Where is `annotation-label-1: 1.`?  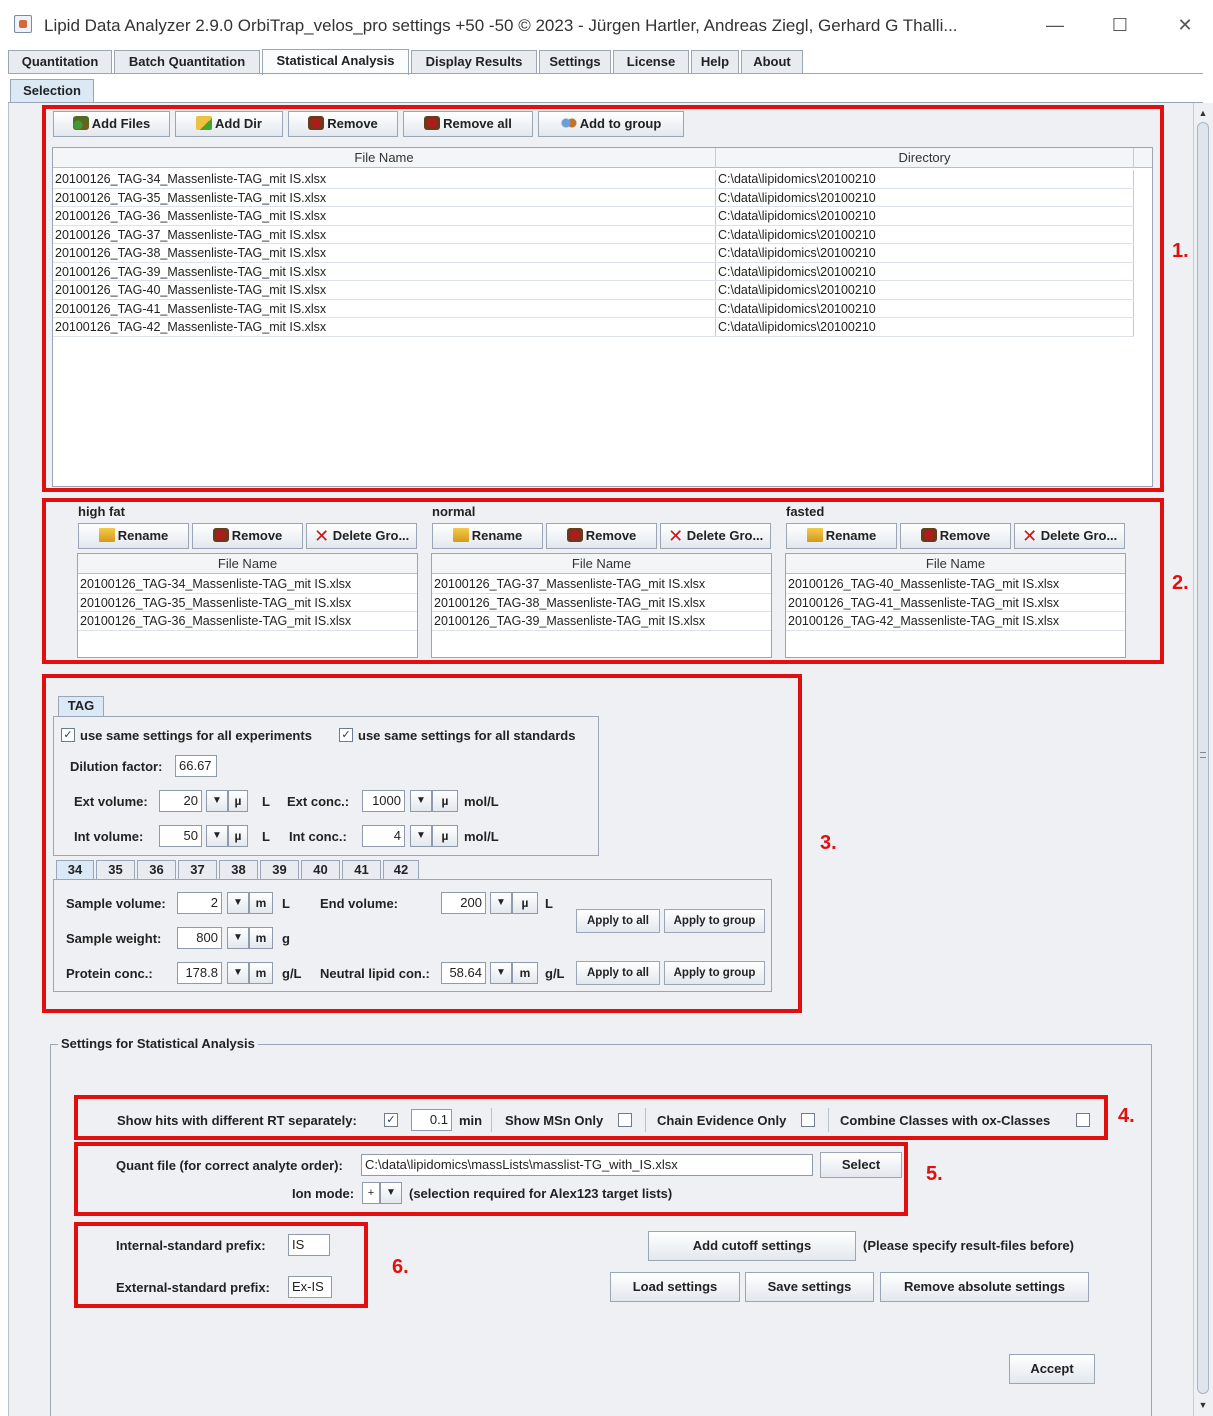 annotation-label-1: 1. is located at coordinates (1180, 251).